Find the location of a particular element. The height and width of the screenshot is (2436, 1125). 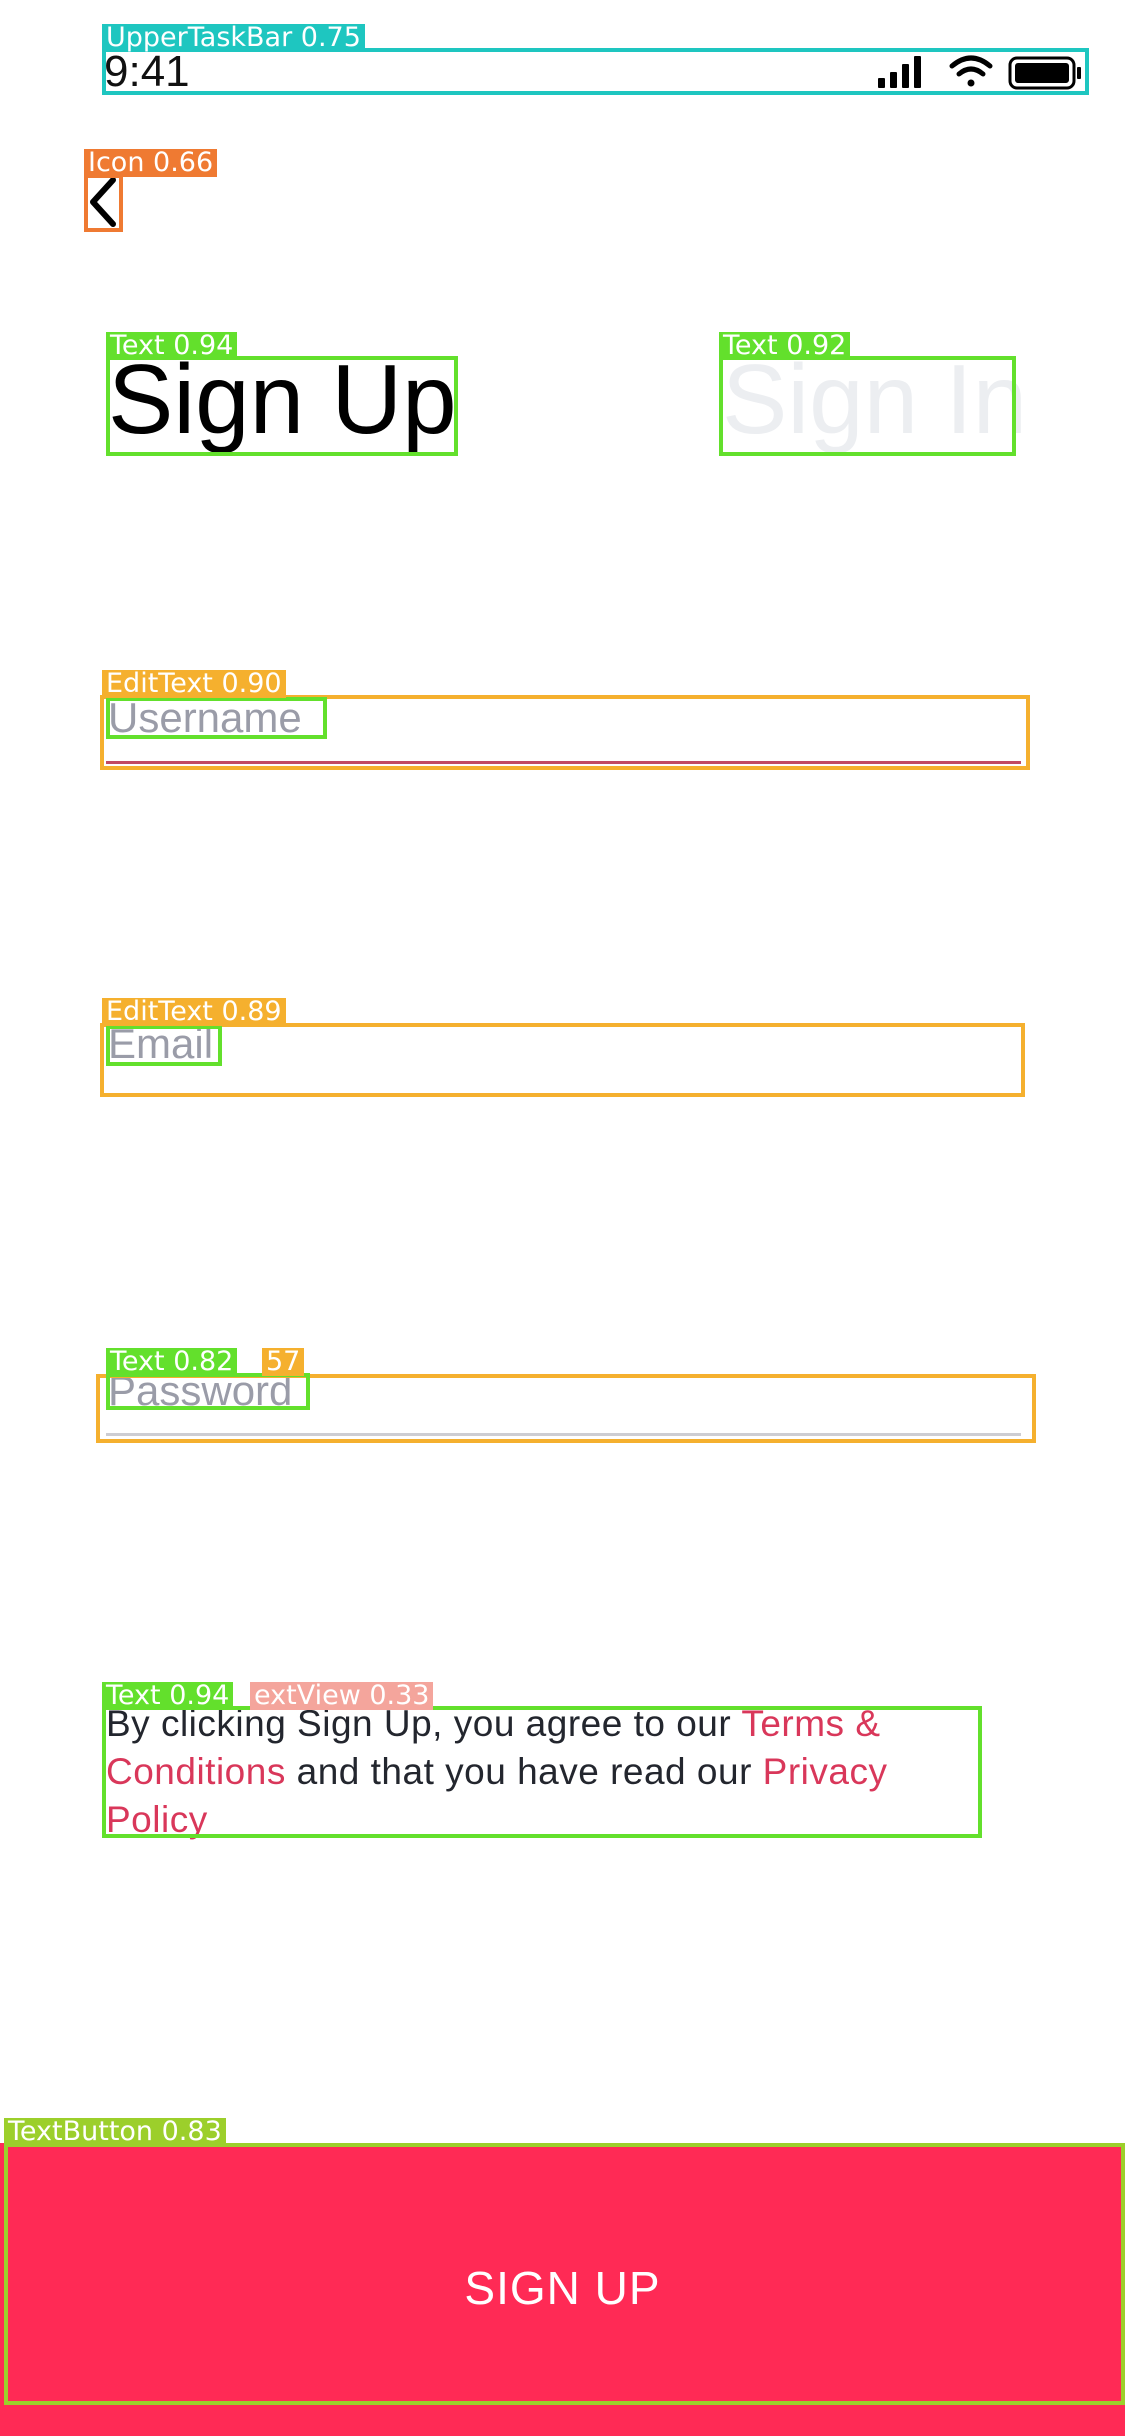

annotation-label-icon: Icon 0.66 is located at coordinates (151, 163).